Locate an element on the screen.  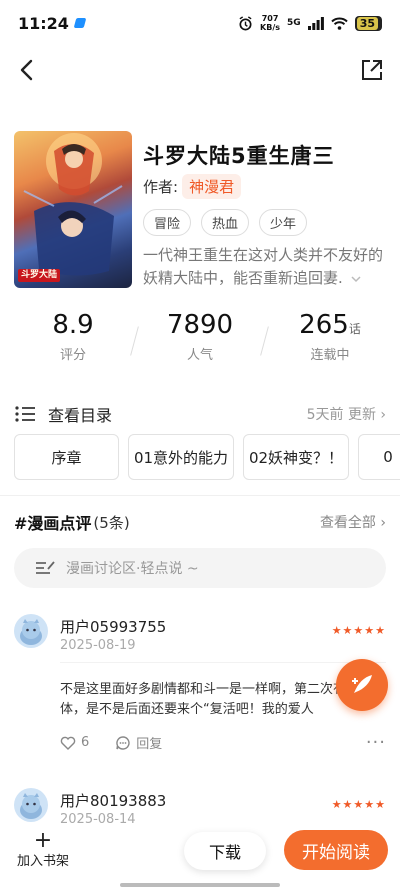
comment-date: 2025-08-19 is located at coordinates (98, 645).